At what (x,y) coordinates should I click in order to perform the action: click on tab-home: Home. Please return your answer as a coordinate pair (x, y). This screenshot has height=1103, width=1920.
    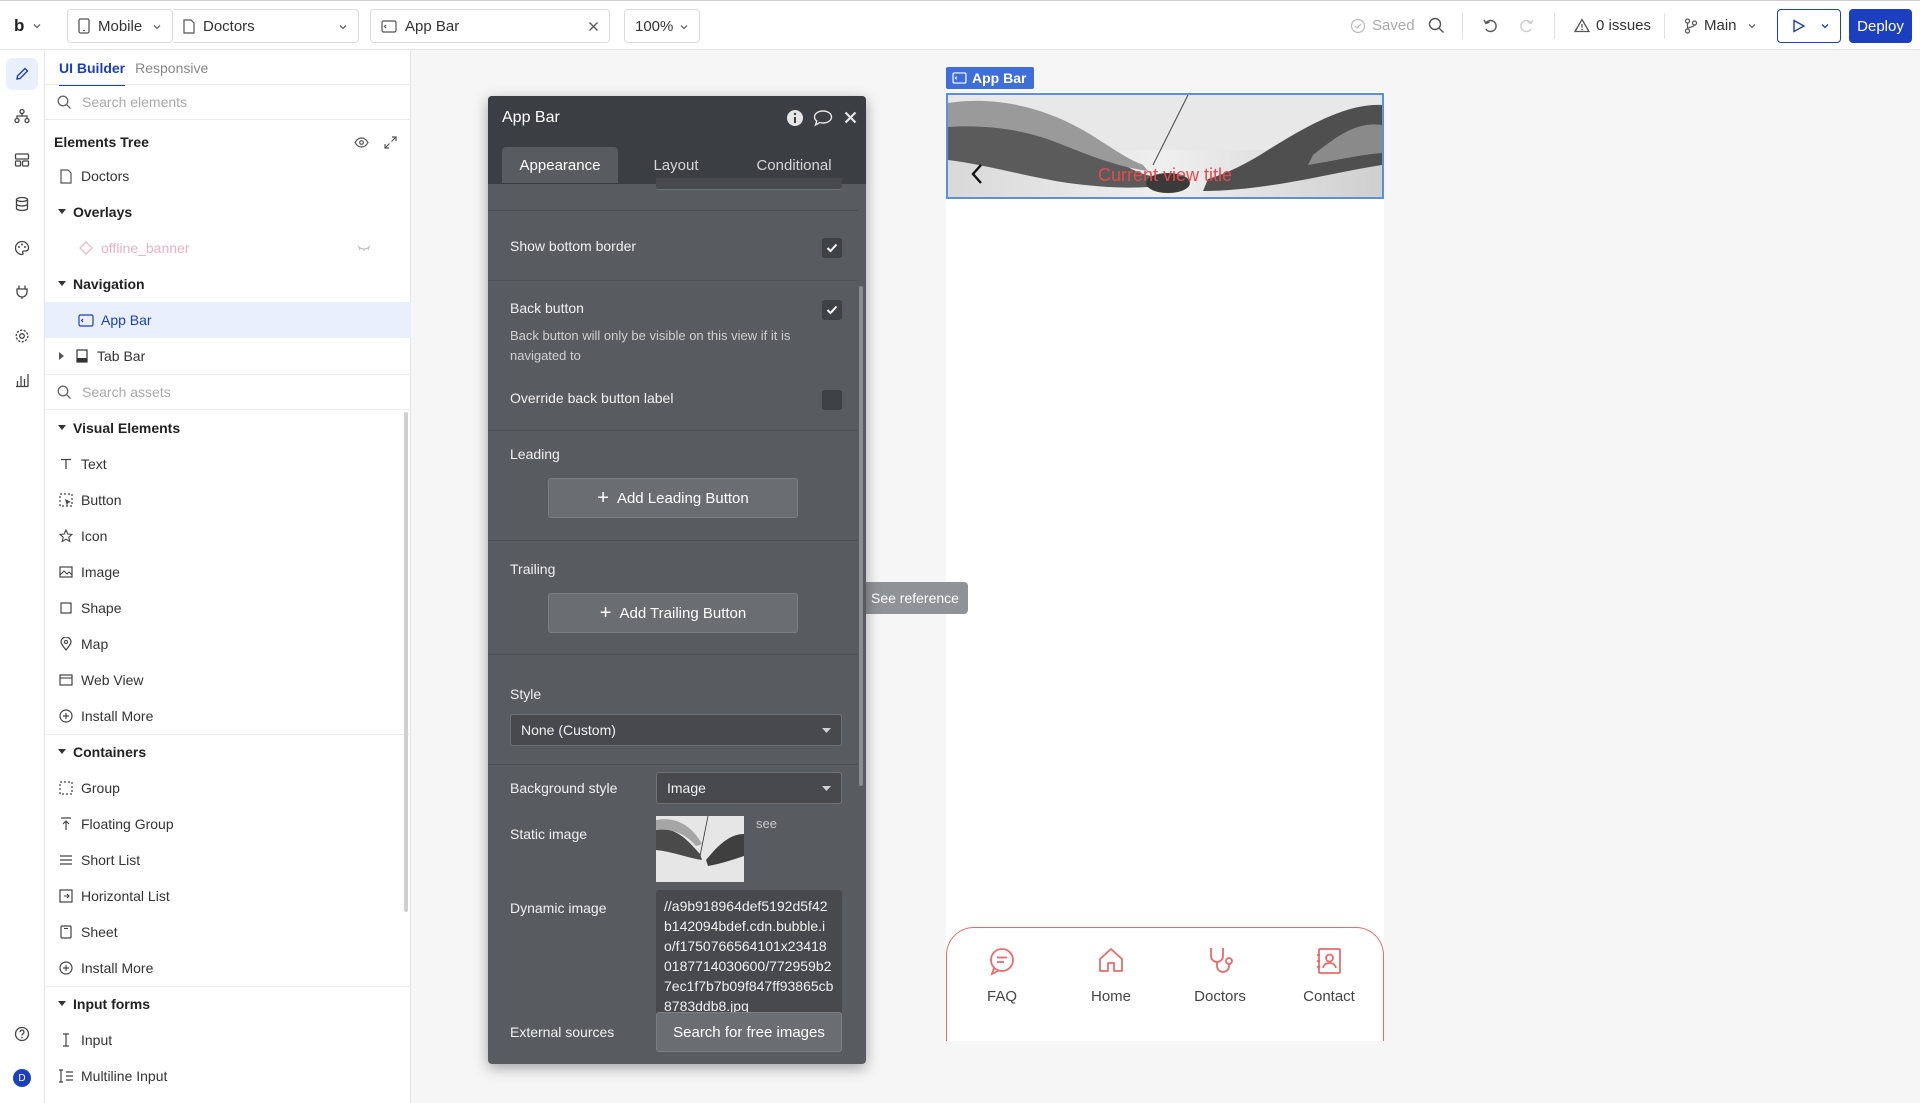
    Looking at the image, I should click on (1111, 975).